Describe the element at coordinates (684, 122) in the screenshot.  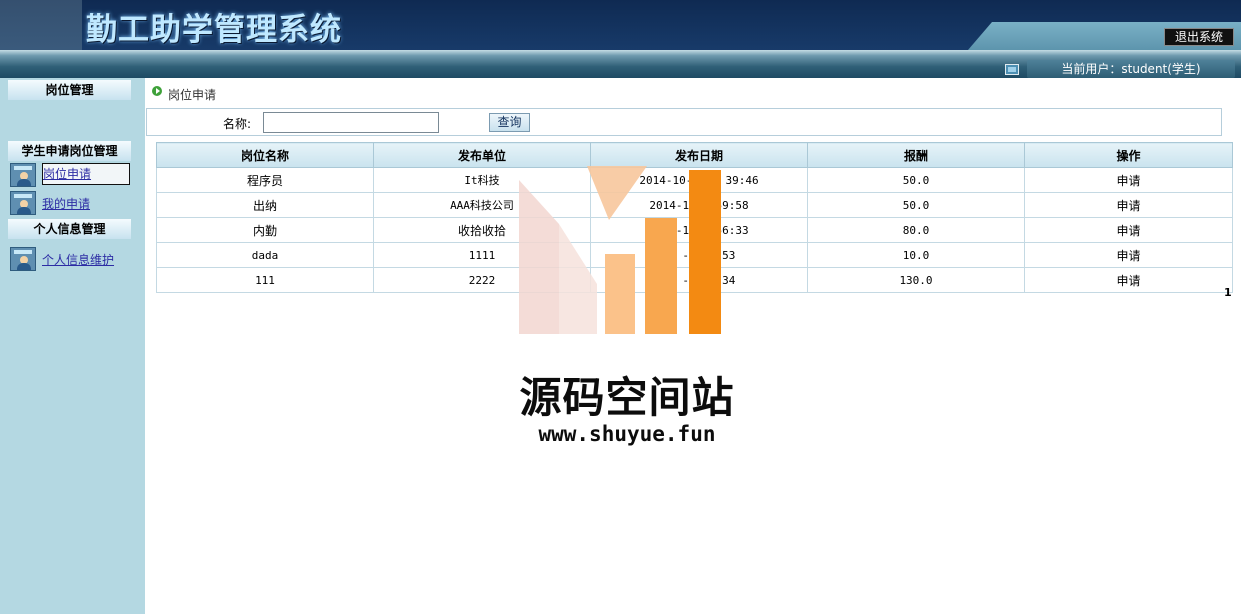
I see `search-panel: 名称: 查询` at that location.